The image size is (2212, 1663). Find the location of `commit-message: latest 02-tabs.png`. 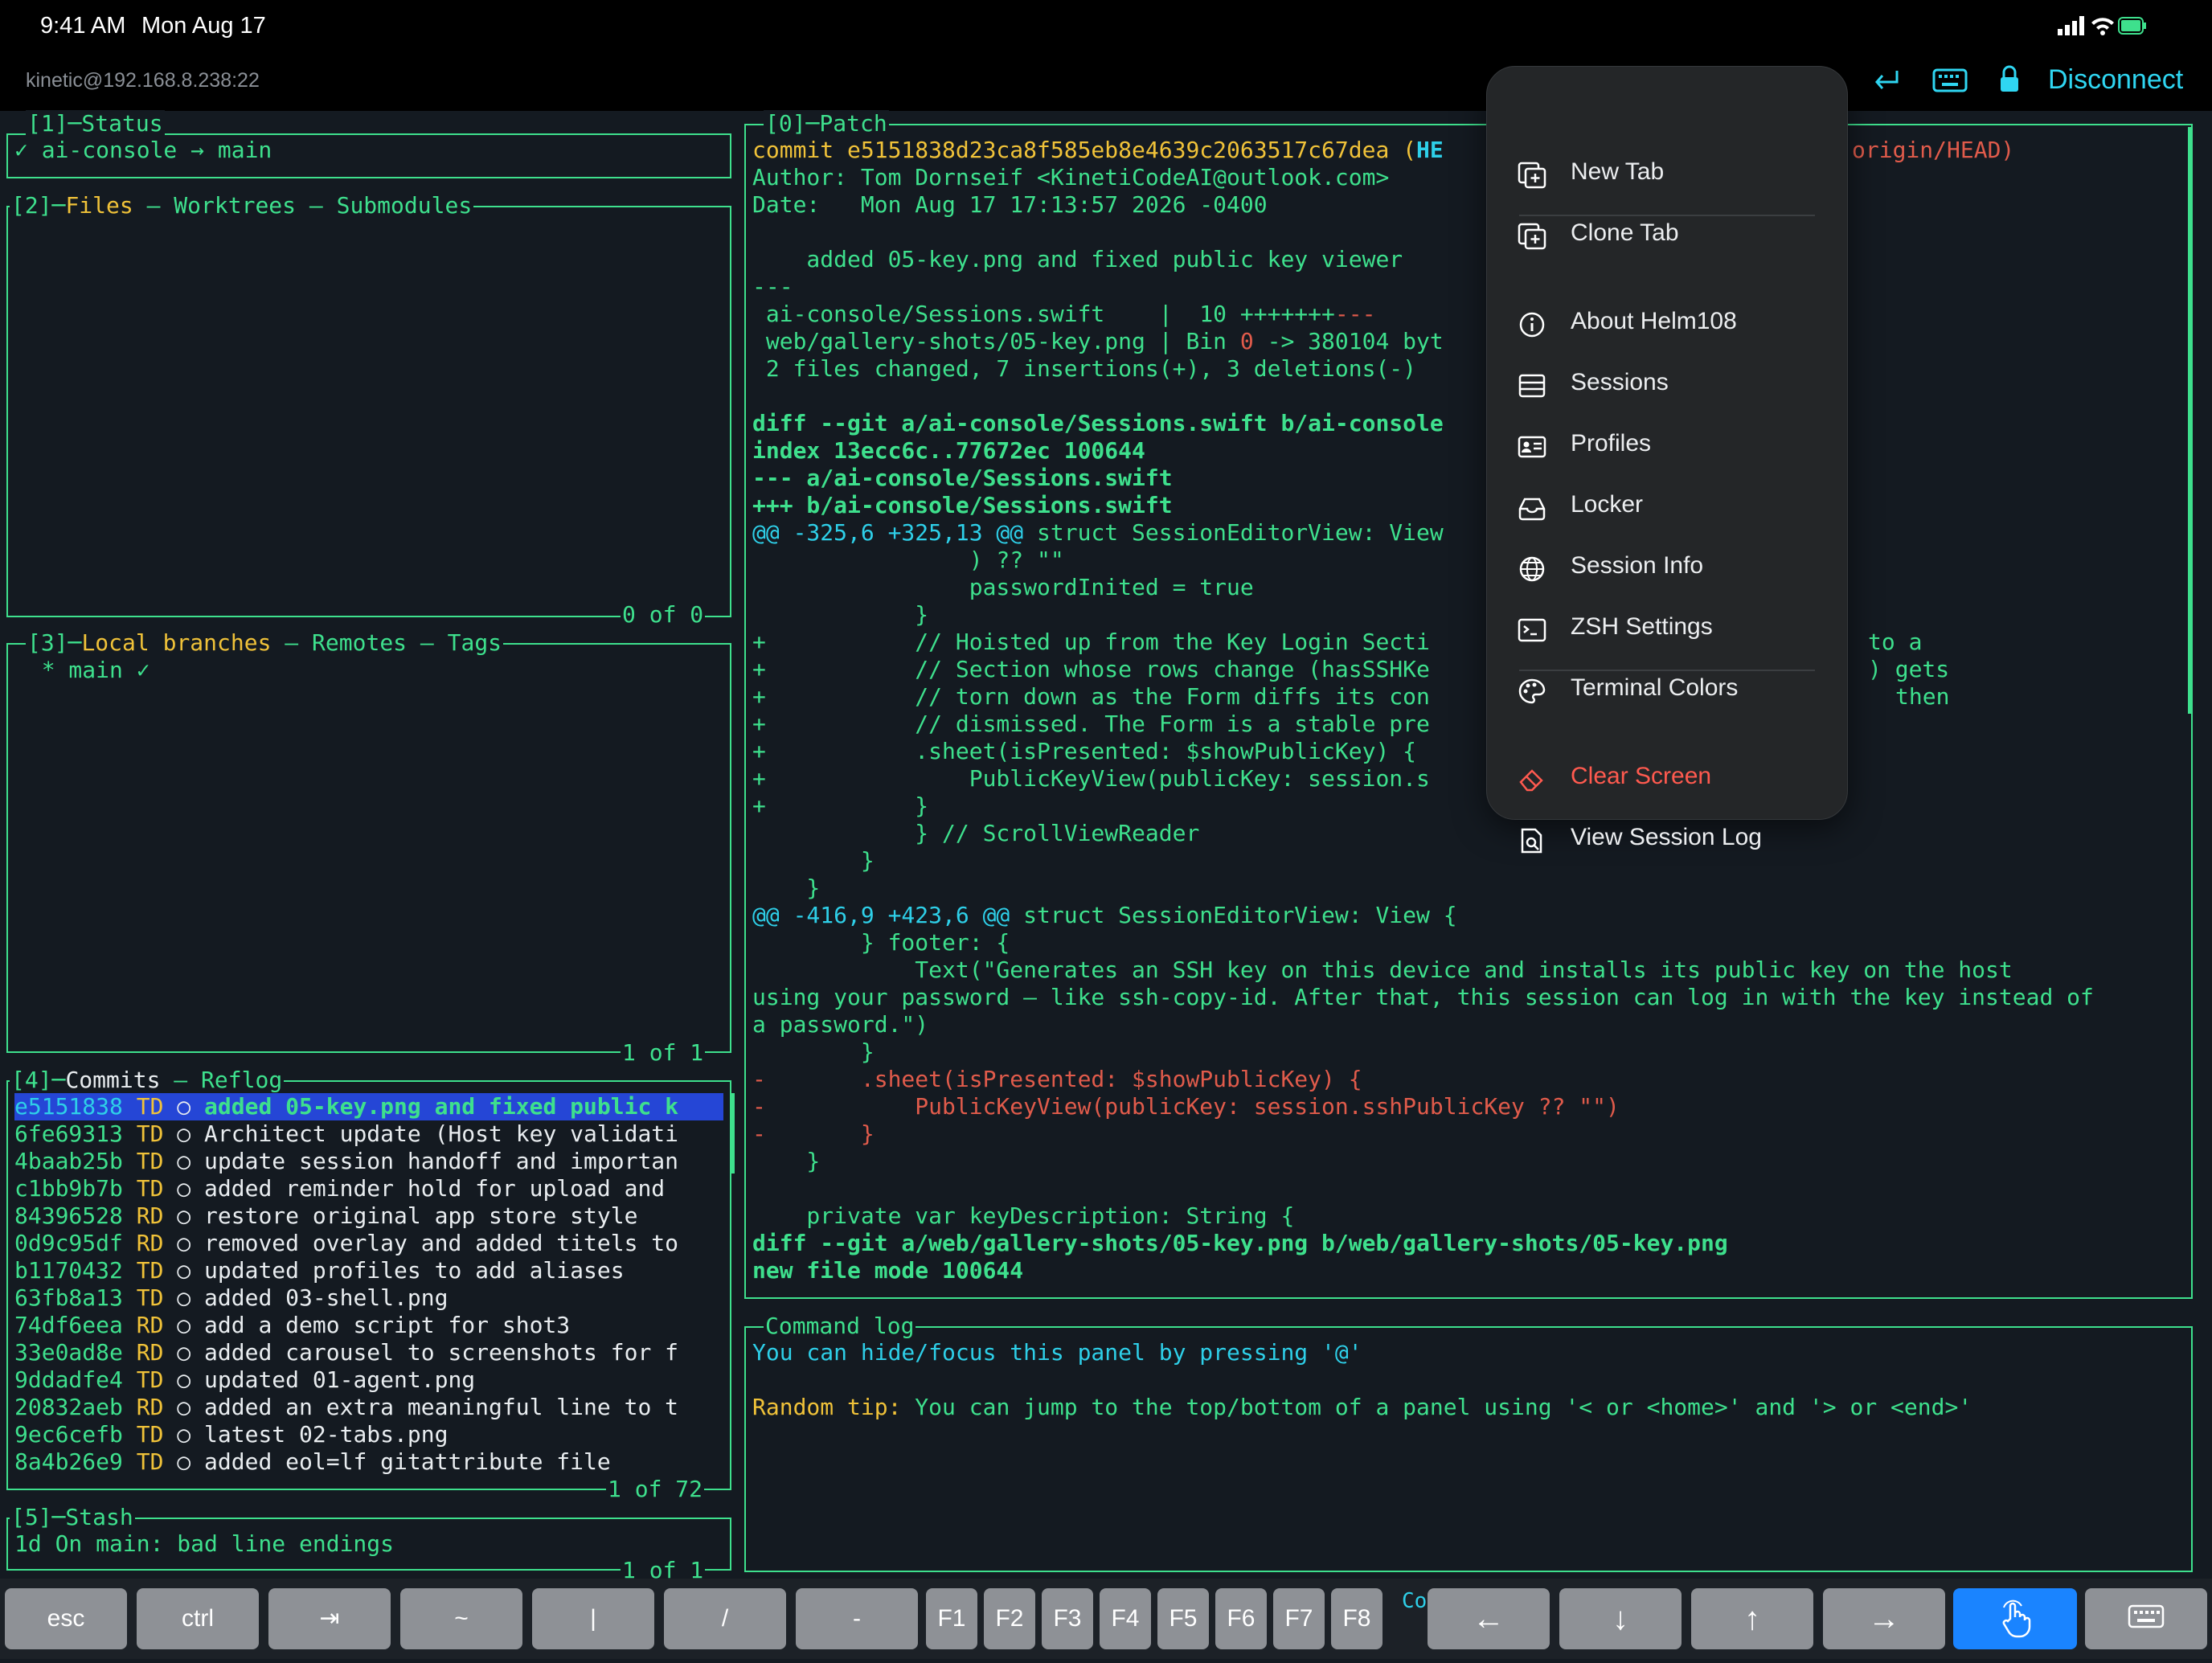

commit-message: latest 02-tabs.png is located at coordinates (326, 1434).